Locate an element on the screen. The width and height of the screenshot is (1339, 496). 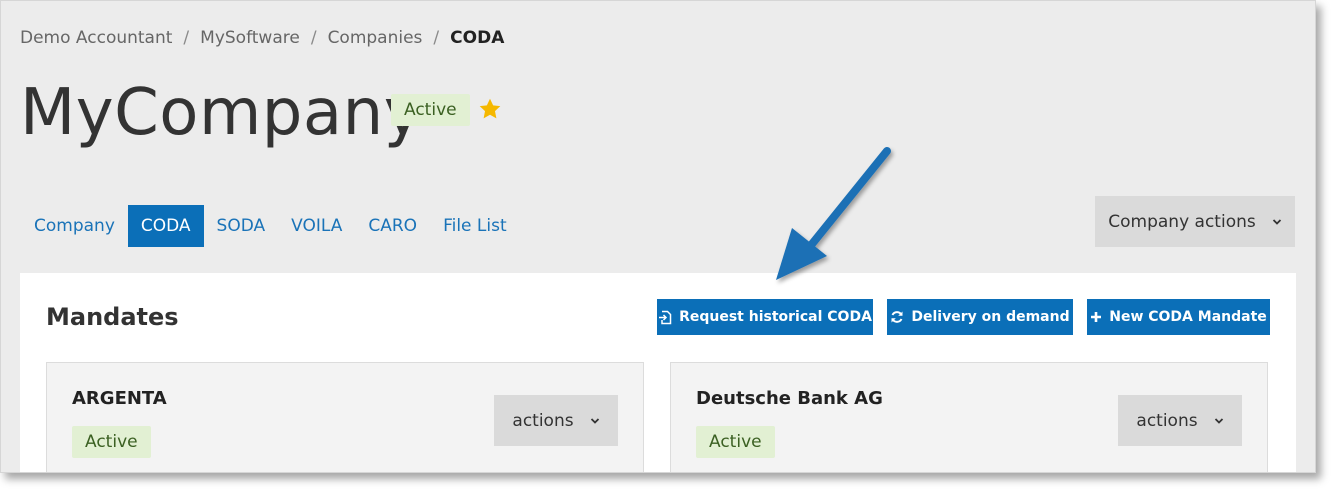
tab-coda: CODA is located at coordinates (165, 226).